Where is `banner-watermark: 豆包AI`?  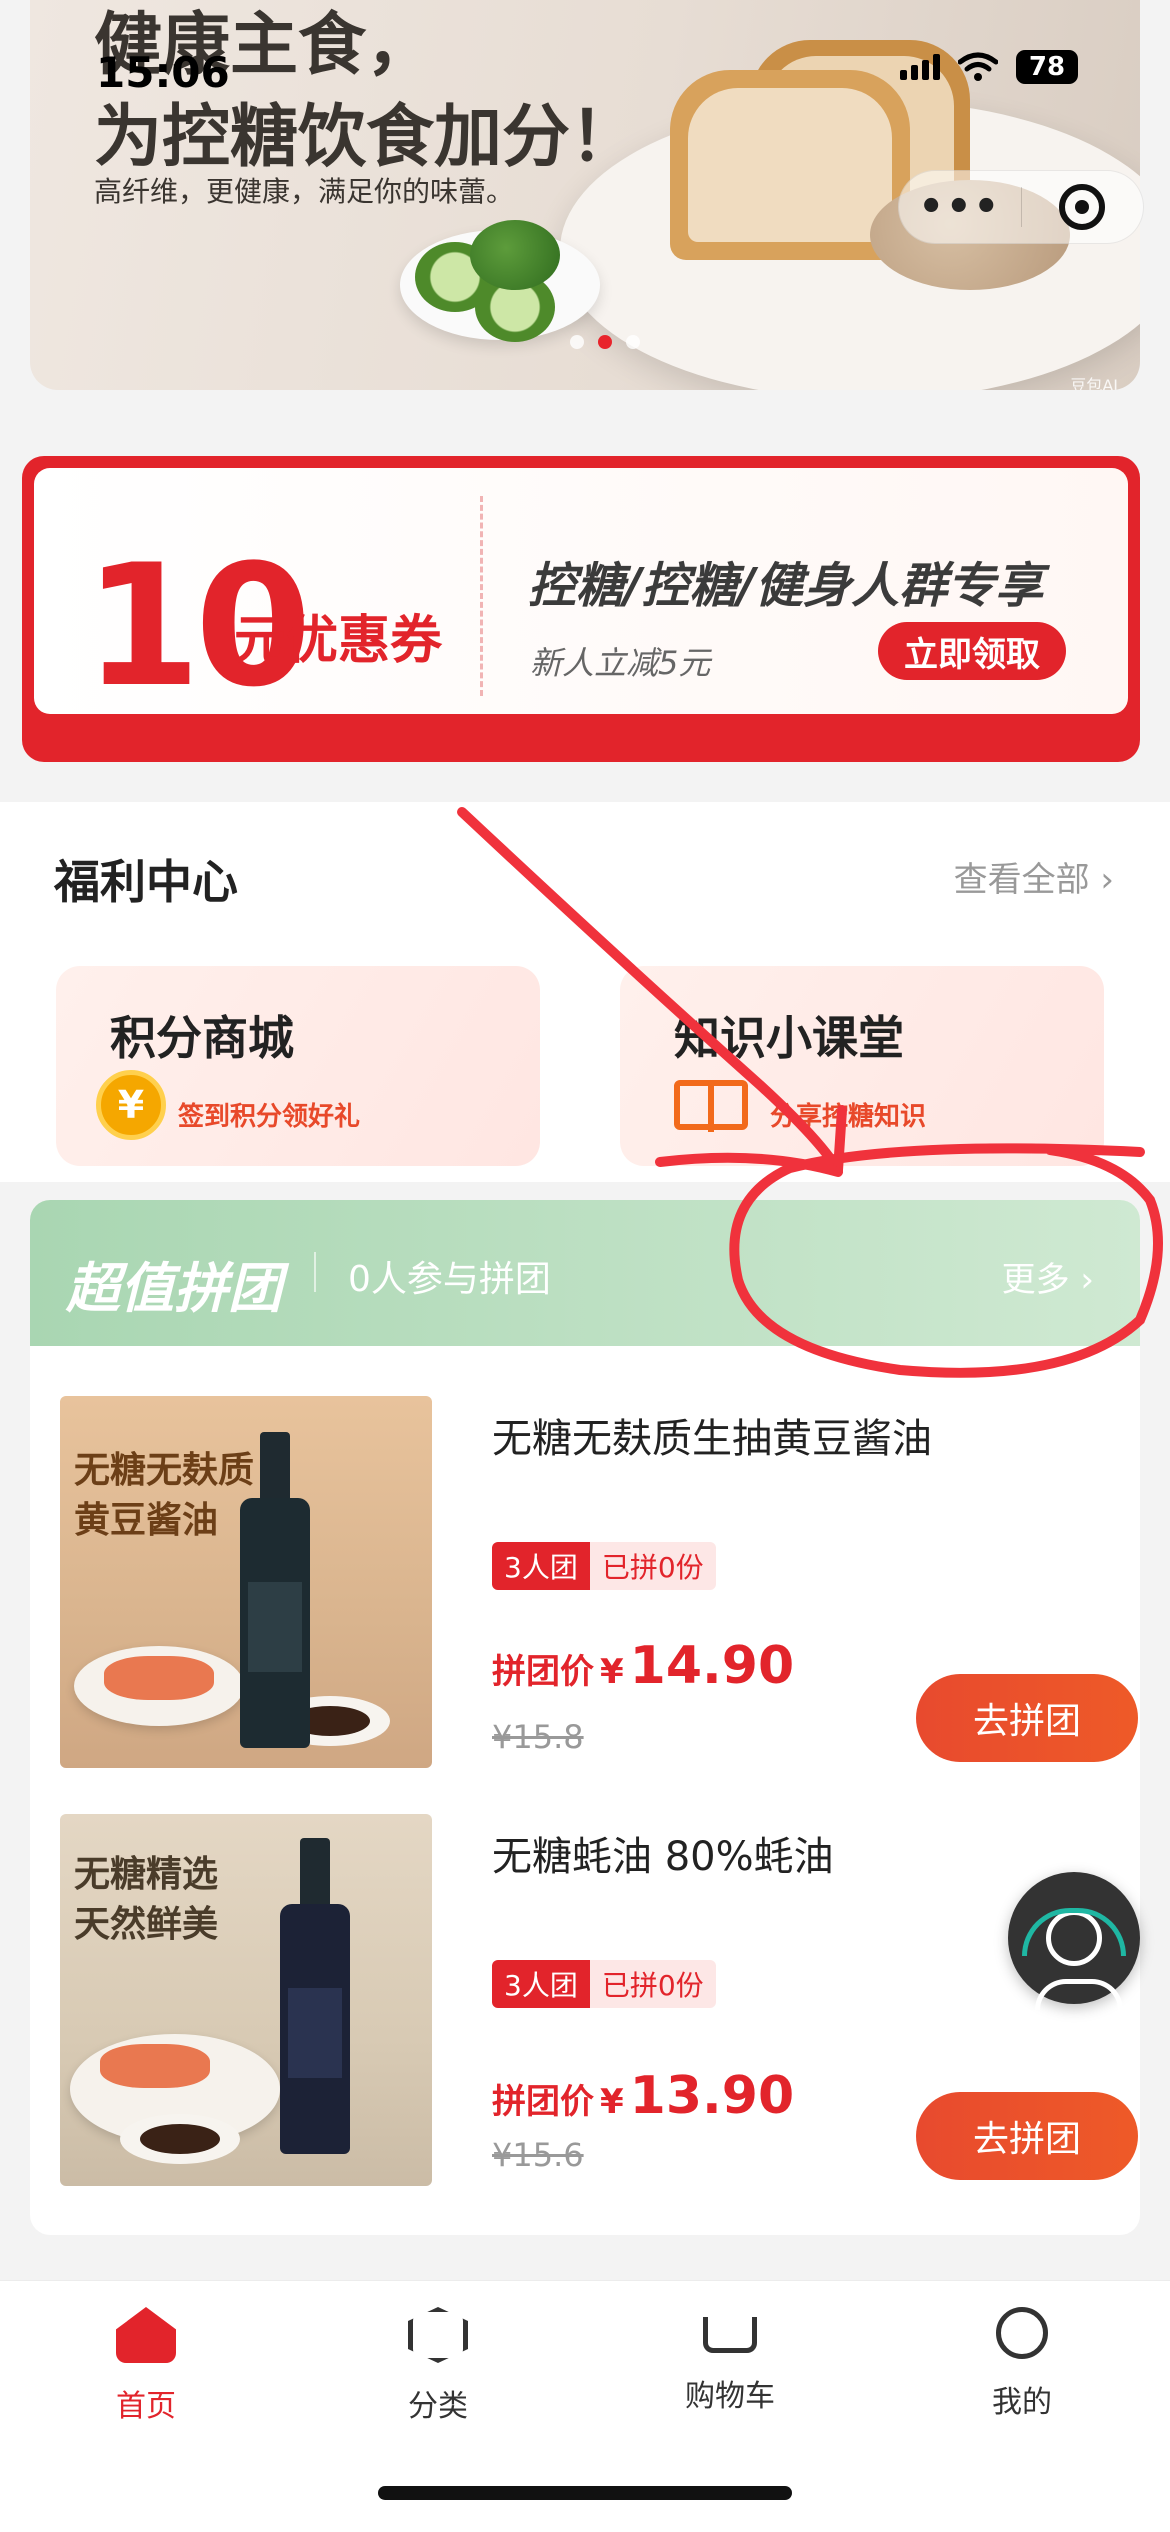
banner-watermark: 豆包AI is located at coordinates (1094, 383).